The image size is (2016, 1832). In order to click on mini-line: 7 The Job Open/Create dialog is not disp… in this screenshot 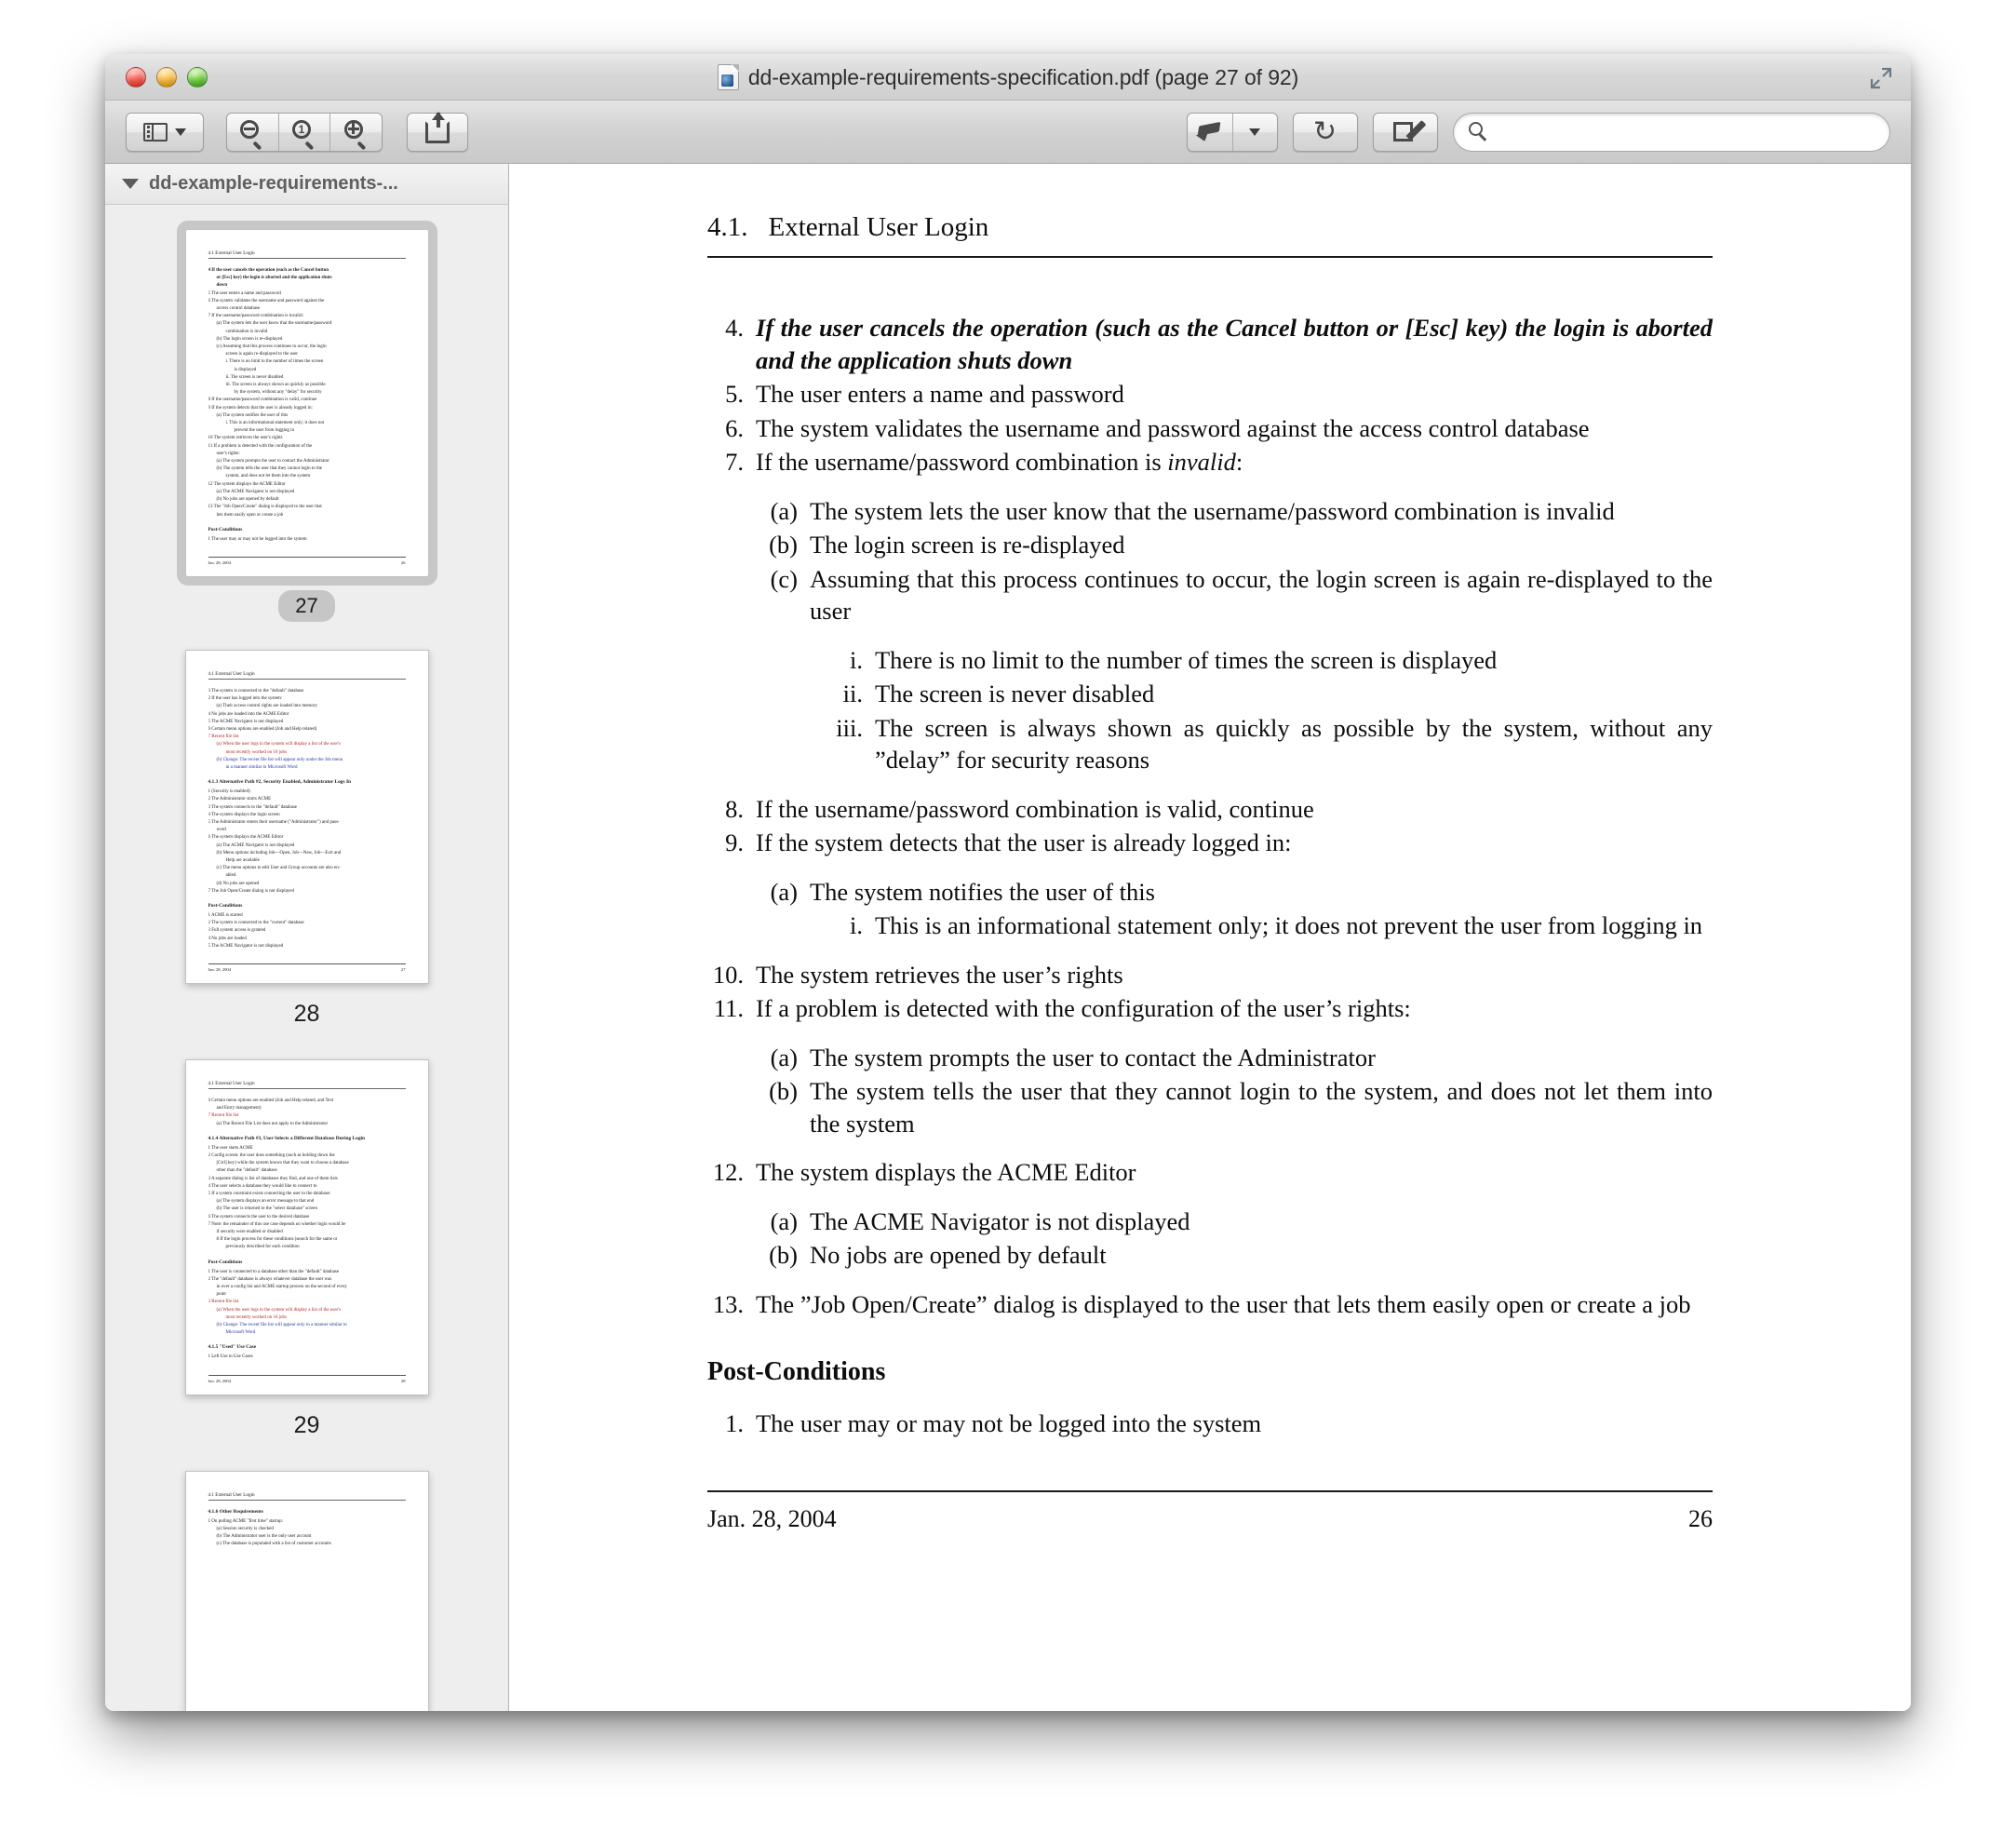, I will do `click(251, 891)`.